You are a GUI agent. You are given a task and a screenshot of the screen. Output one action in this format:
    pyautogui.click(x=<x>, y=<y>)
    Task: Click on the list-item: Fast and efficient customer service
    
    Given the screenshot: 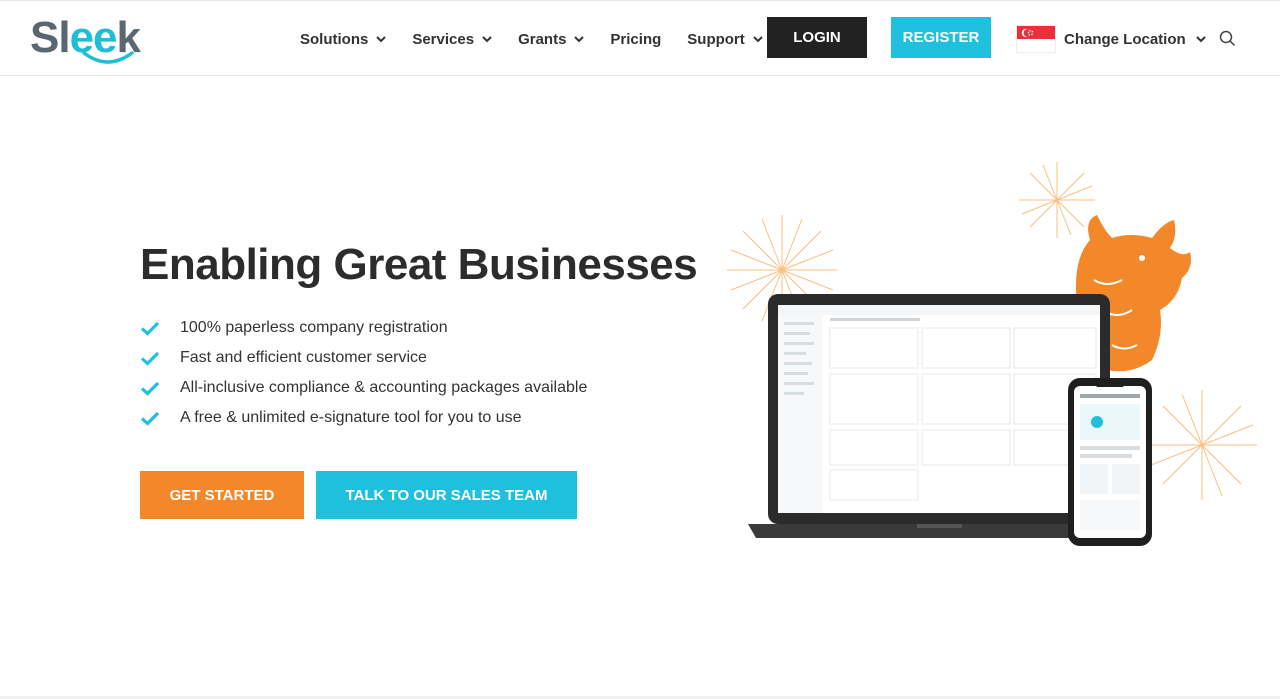 What is the action you would take?
    pyautogui.click(x=363, y=358)
    